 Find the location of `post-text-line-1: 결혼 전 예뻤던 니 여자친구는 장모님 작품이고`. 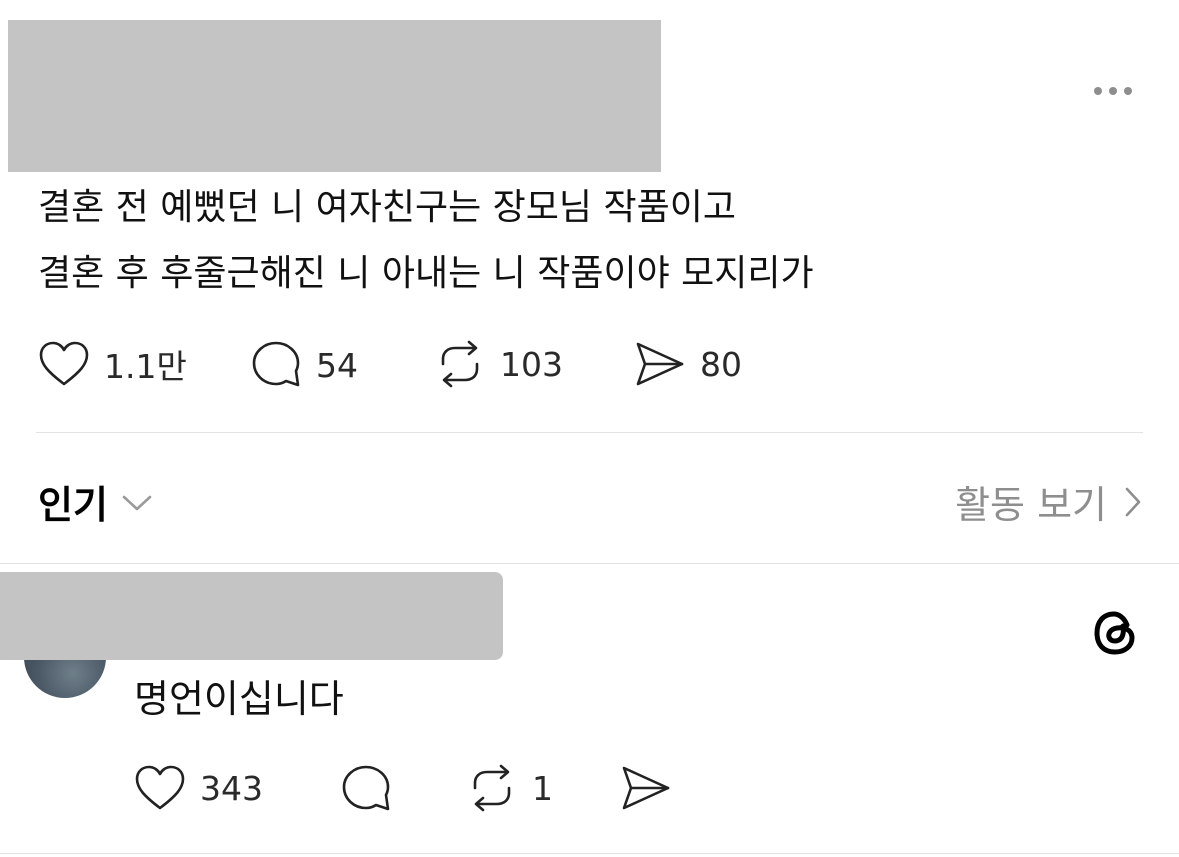

post-text-line-1: 결혼 전 예뻤던 니 여자친구는 장모님 작품이고 is located at coordinates (387, 207).